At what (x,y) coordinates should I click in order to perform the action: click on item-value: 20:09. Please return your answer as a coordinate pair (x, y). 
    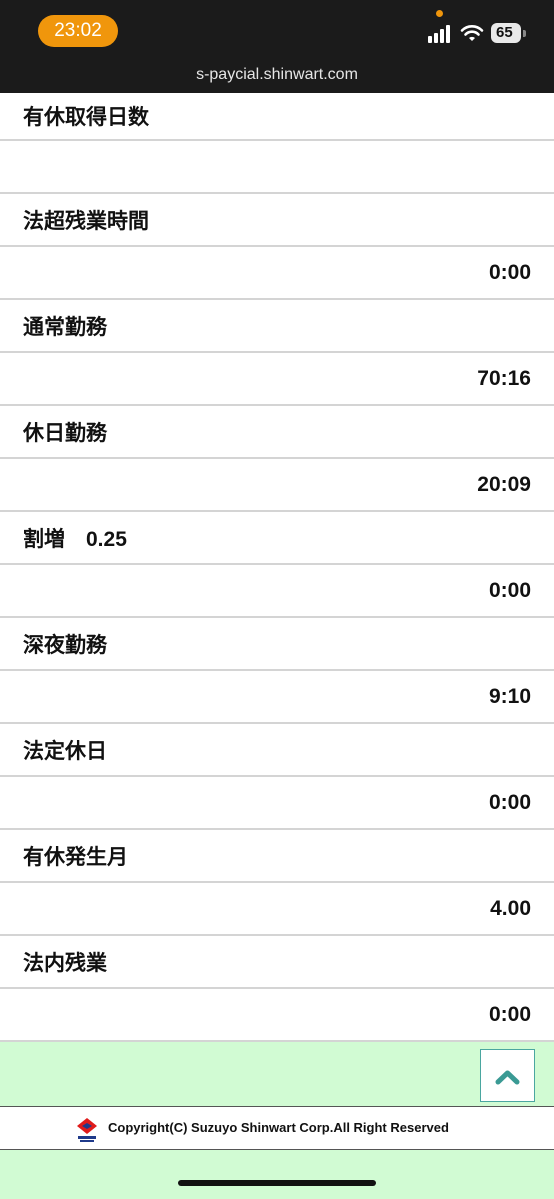
    Looking at the image, I should click on (504, 484).